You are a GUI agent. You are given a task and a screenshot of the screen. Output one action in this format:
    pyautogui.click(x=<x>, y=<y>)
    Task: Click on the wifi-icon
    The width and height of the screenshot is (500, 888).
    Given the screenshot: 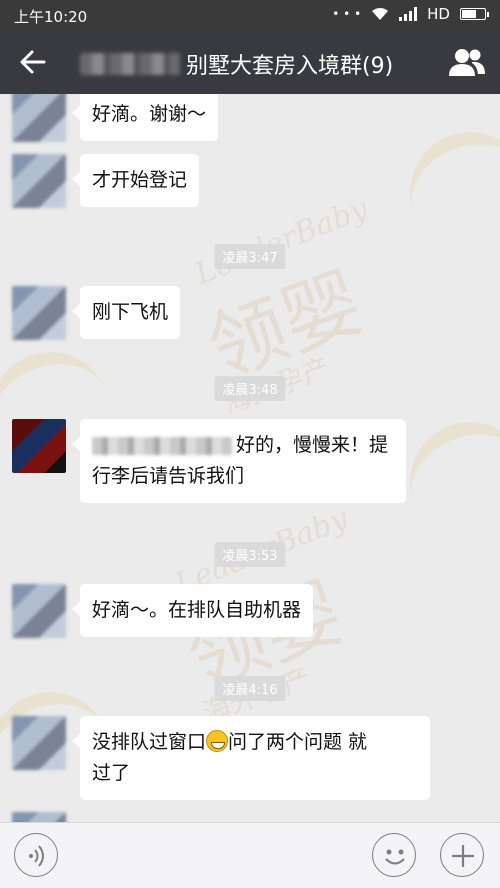 What is the action you would take?
    pyautogui.click(x=380, y=14)
    